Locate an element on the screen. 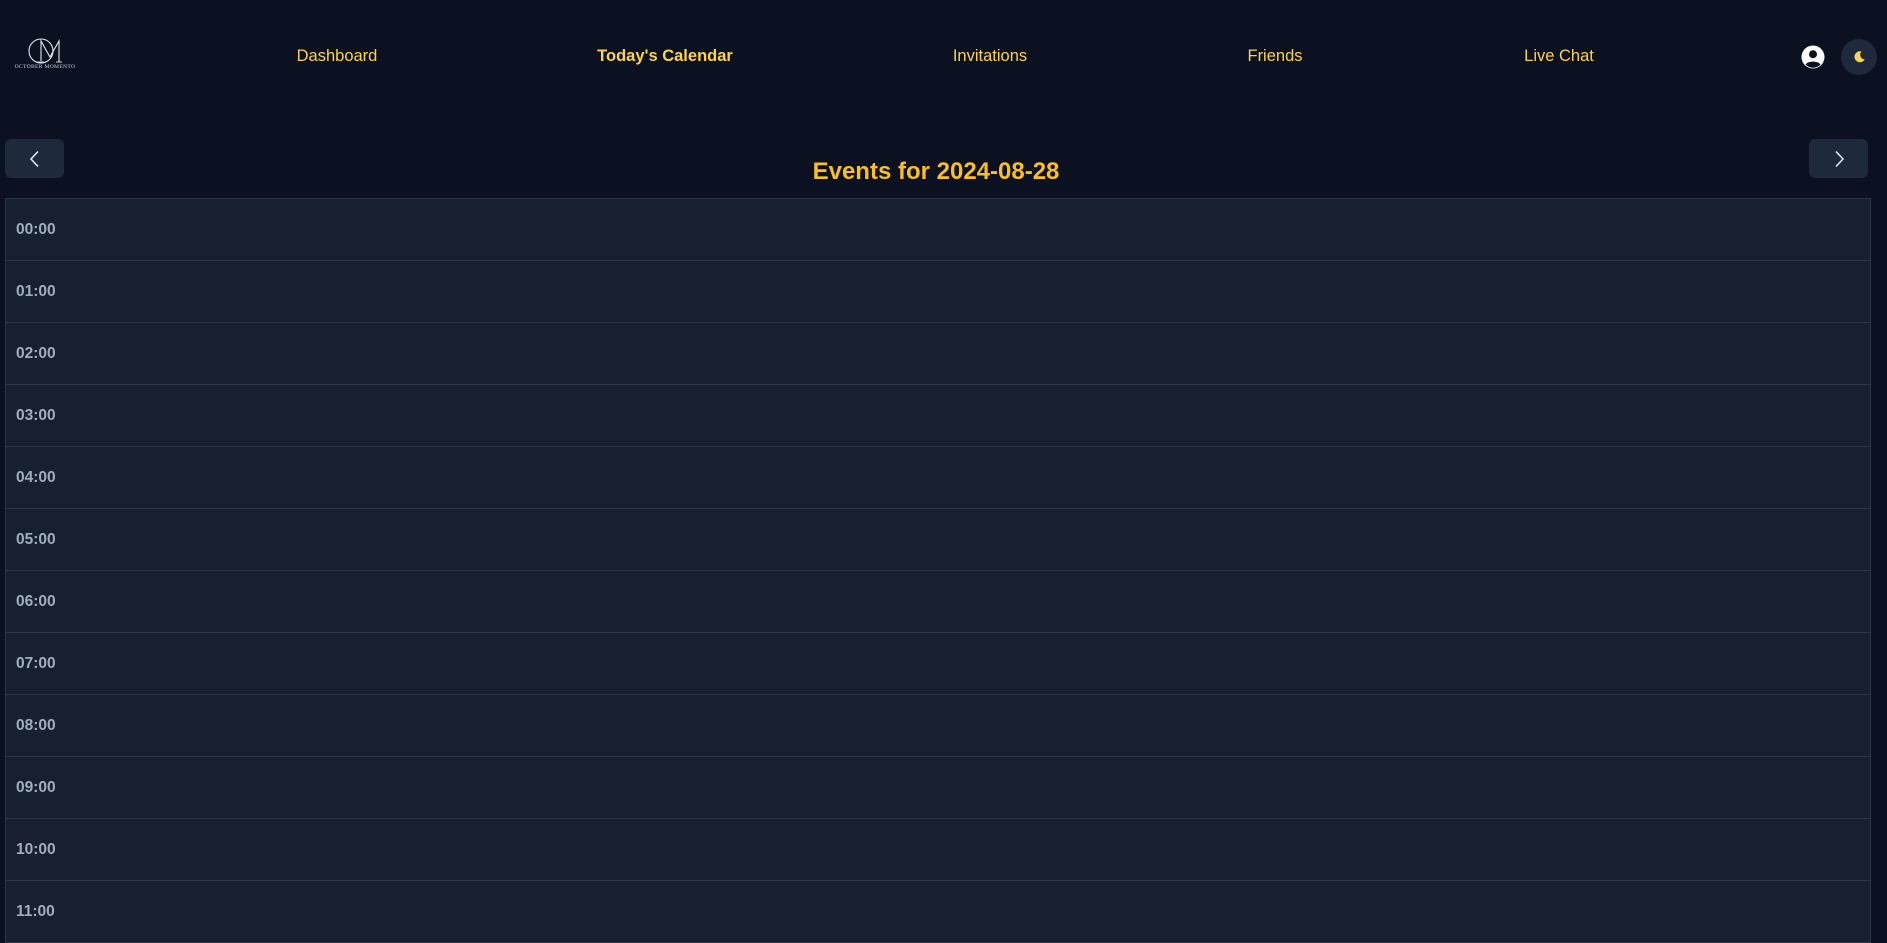  next-day-button is located at coordinates (1838, 158).